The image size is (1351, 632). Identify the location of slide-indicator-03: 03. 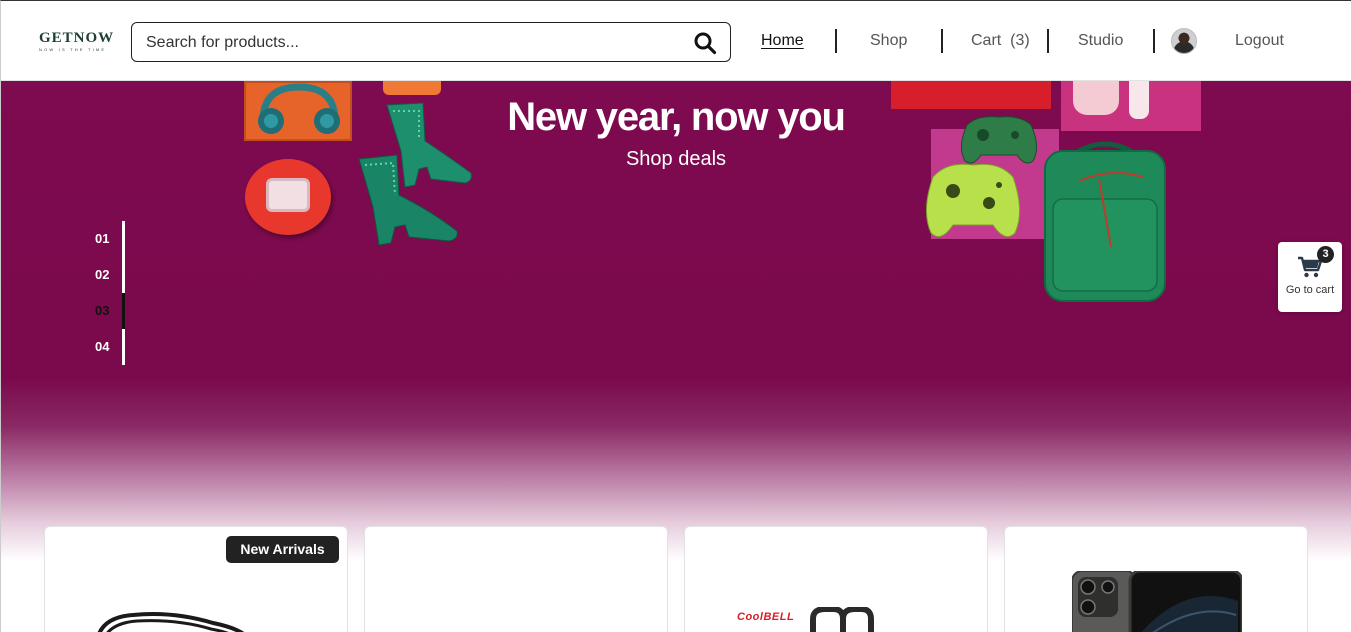
(110, 311).